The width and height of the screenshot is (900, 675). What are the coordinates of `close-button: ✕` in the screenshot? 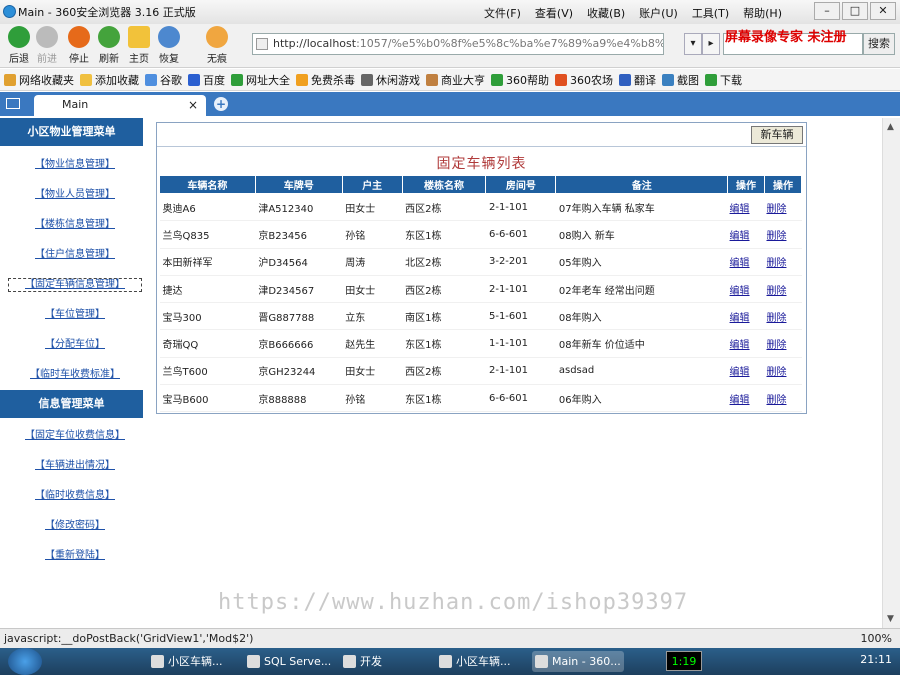 It's located at (883, 11).